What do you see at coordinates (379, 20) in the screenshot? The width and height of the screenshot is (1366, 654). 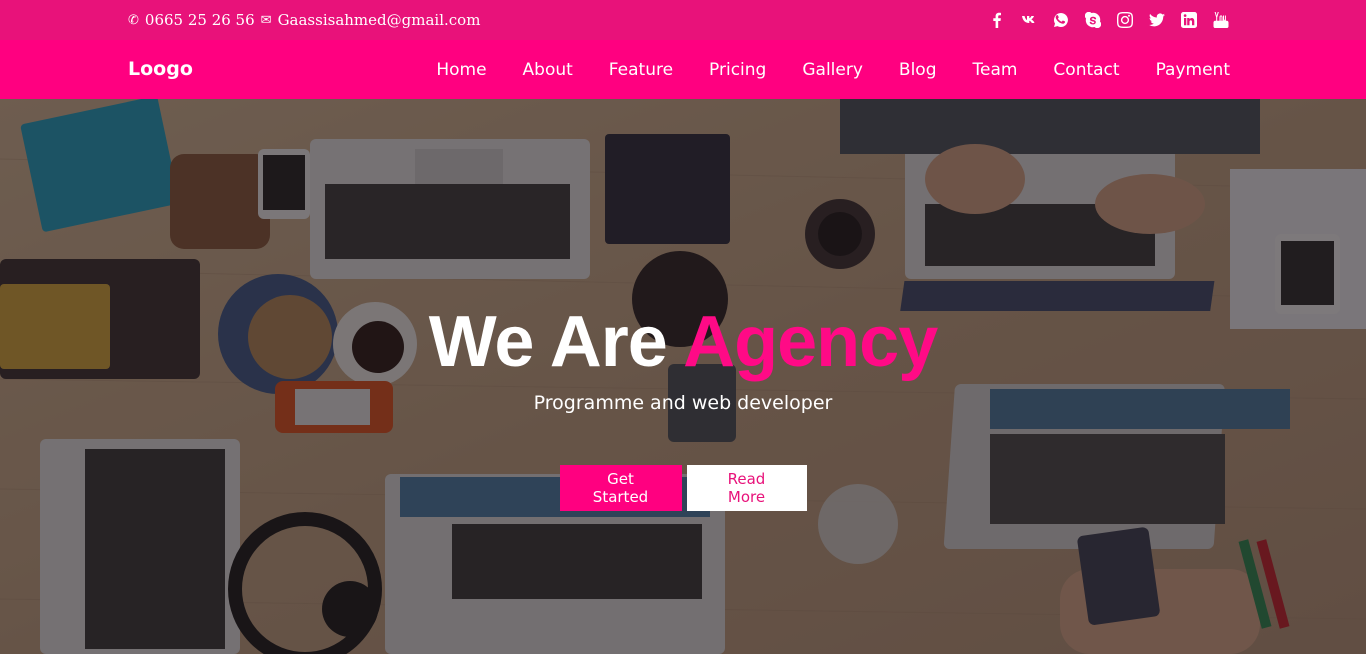 I see `email-address: Gaassisahmed@gmail.com` at bounding box center [379, 20].